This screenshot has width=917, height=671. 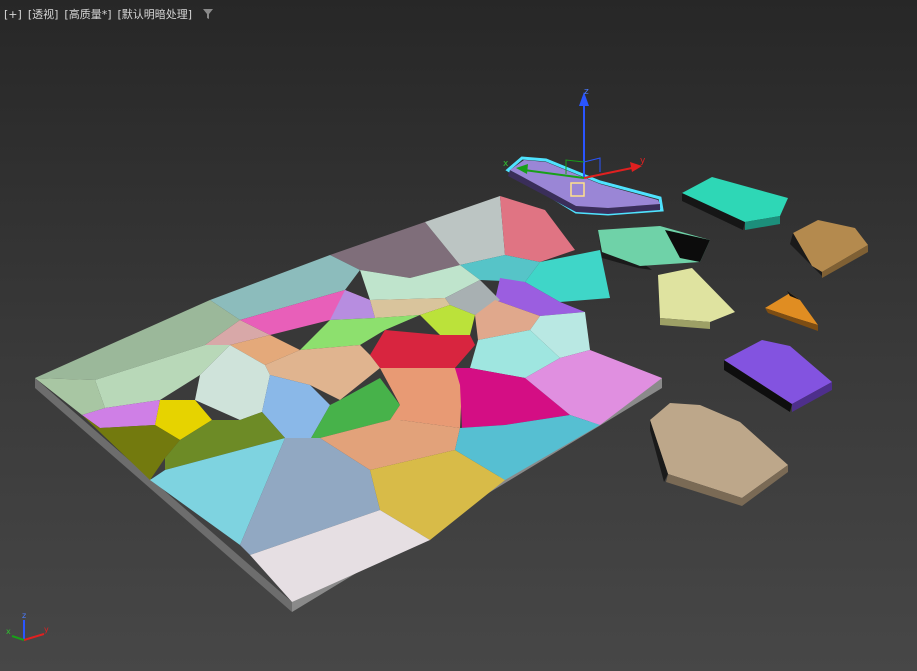 What do you see at coordinates (27, 626) in the screenshot?
I see `axis-triad-icon: z y x` at bounding box center [27, 626].